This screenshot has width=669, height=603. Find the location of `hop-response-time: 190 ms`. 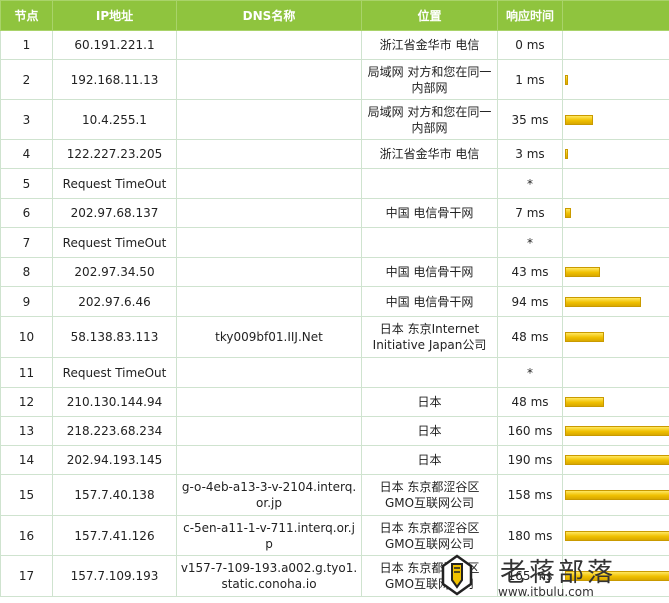

hop-response-time: 190 ms is located at coordinates (530, 460).